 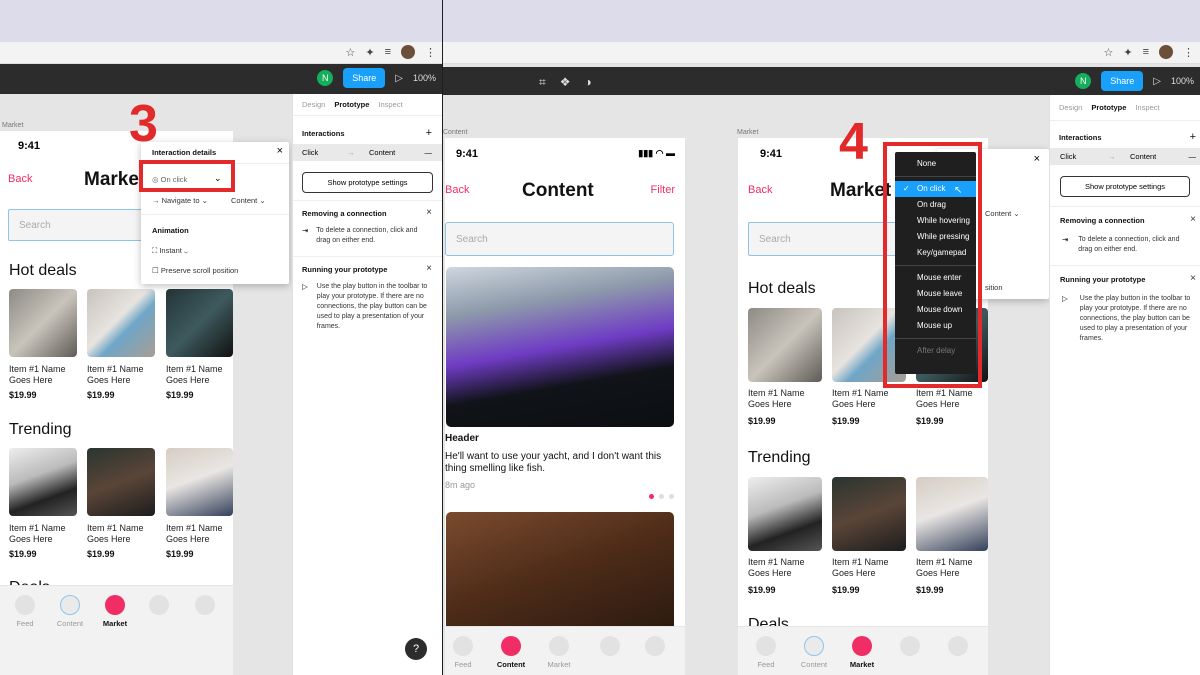 I want to click on card-image-mouse, so click(x=560, y=572).